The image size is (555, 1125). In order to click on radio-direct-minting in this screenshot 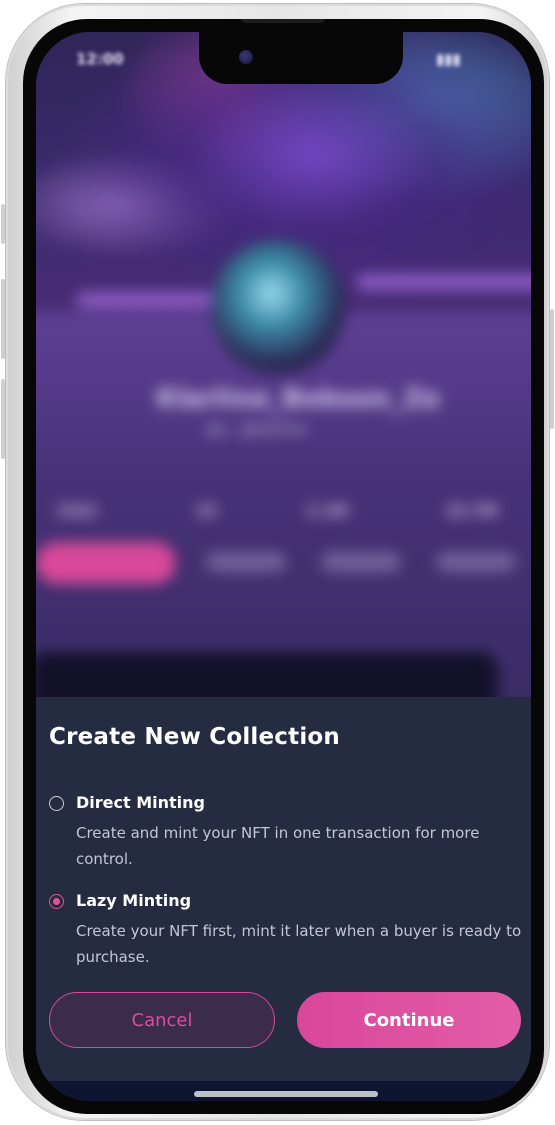, I will do `click(56, 803)`.